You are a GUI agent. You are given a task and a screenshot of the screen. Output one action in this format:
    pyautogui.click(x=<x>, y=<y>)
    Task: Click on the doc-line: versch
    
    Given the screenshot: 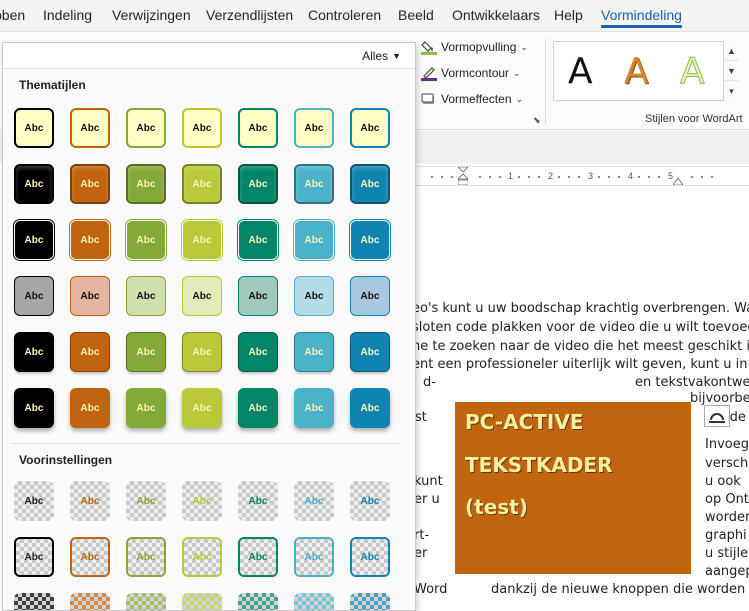 What is the action you would take?
    pyautogui.click(x=727, y=463)
    